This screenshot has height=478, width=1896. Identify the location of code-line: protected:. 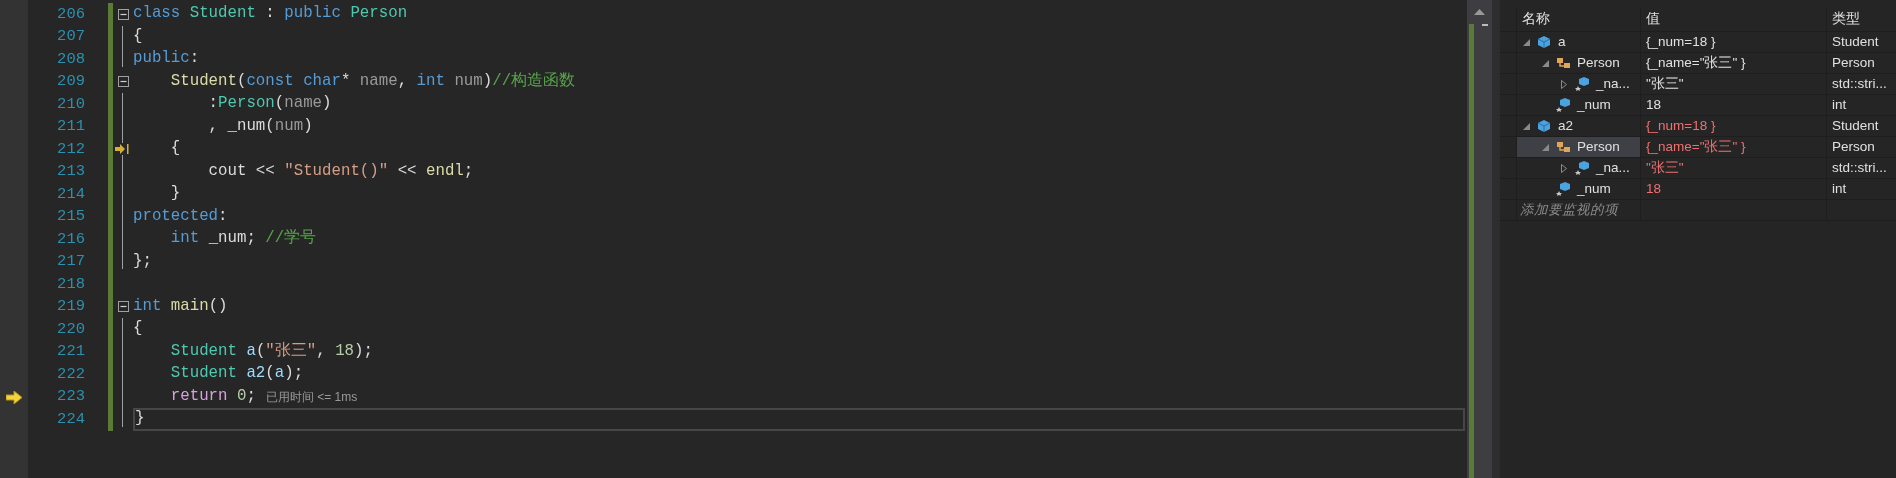
(180, 216).